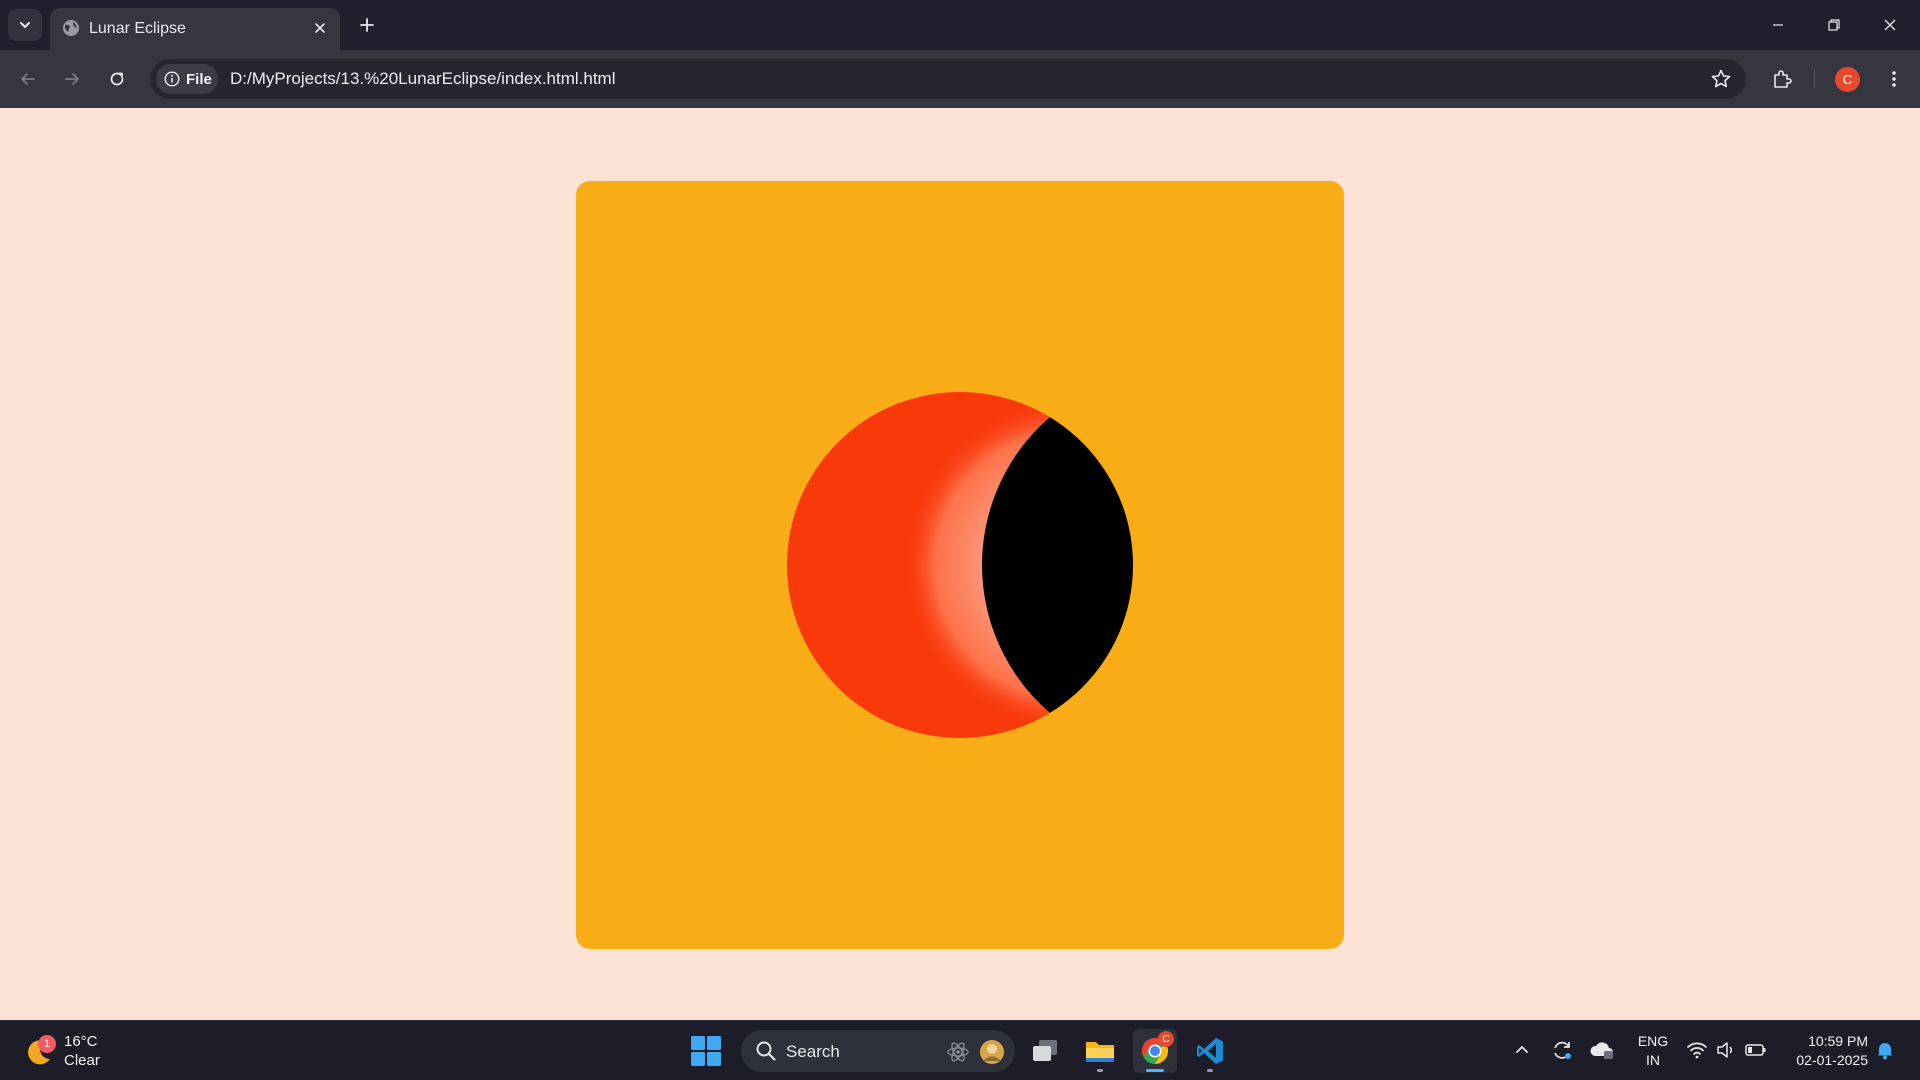 The height and width of the screenshot is (1080, 1920). I want to click on info-icon, so click(172, 79).